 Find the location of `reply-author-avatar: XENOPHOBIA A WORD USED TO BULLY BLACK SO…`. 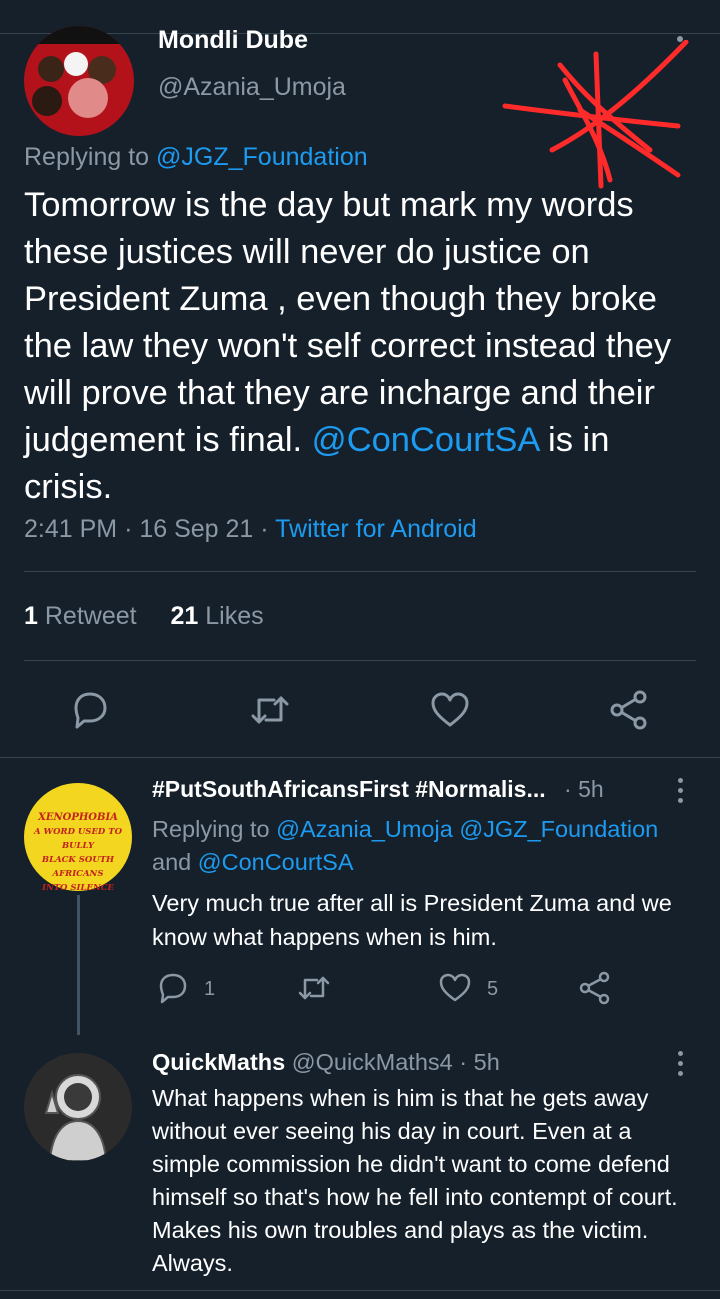

reply-author-avatar: XENOPHOBIA A WORD USED TO BULLY BLACK SO… is located at coordinates (78, 838).